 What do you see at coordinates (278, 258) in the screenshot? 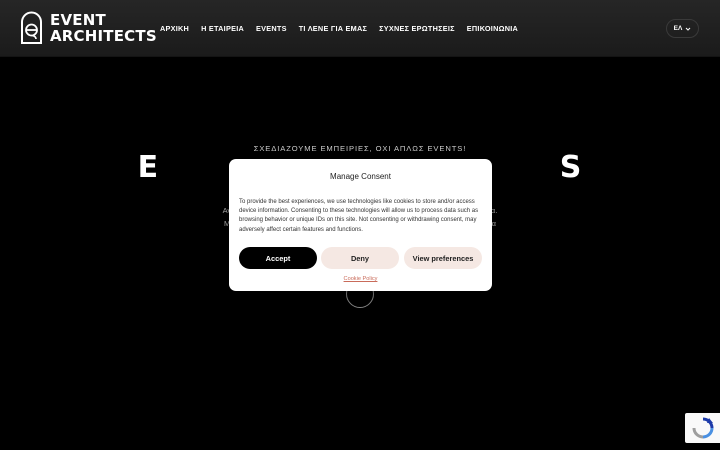
I see `accept-button: Accept` at bounding box center [278, 258].